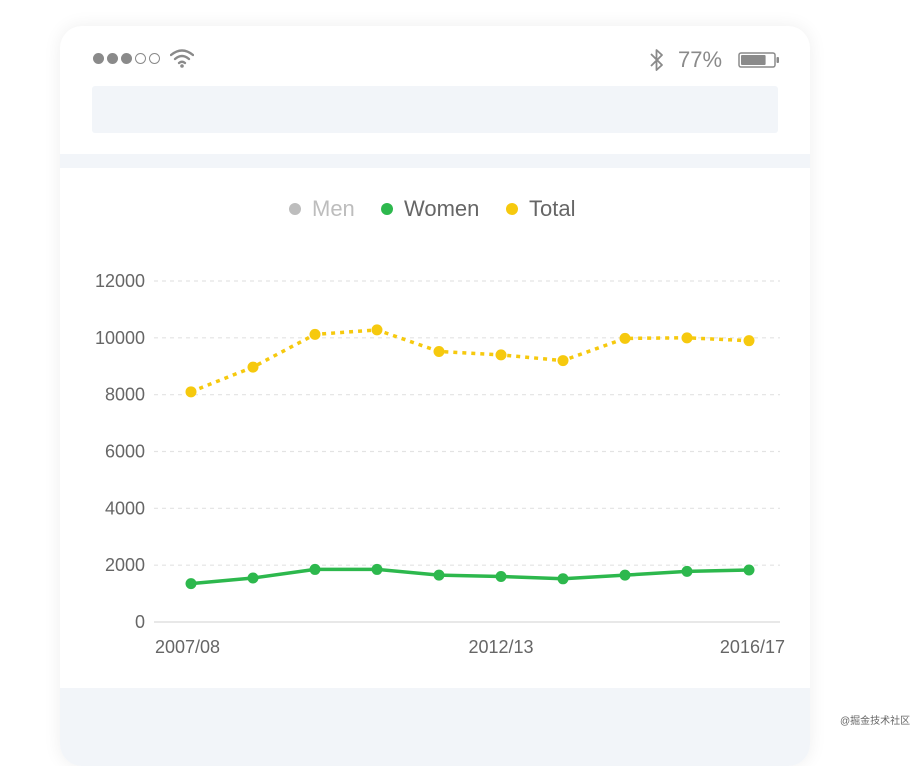  Describe the element at coordinates (470, 361) in the screenshot. I see `series-line-total` at that location.